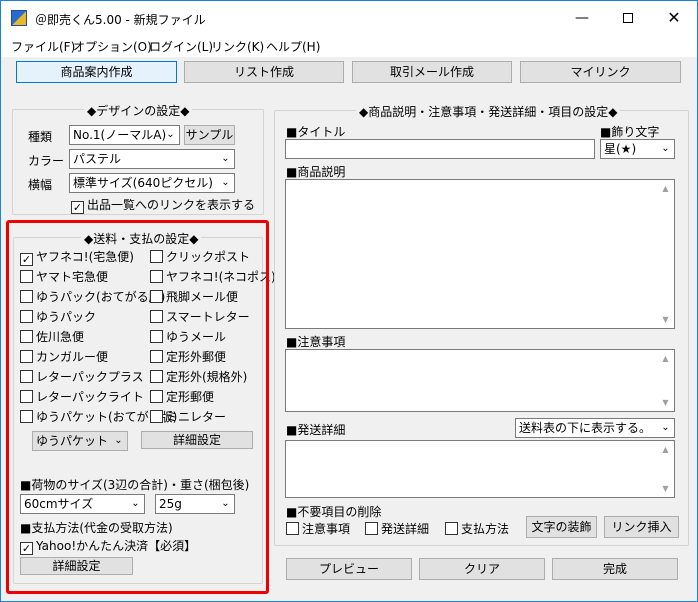 This screenshot has width=698, height=602. Describe the element at coordinates (143, 183) in the screenshot. I see `width-value: 標準サイズ(640ピクセル)` at that location.